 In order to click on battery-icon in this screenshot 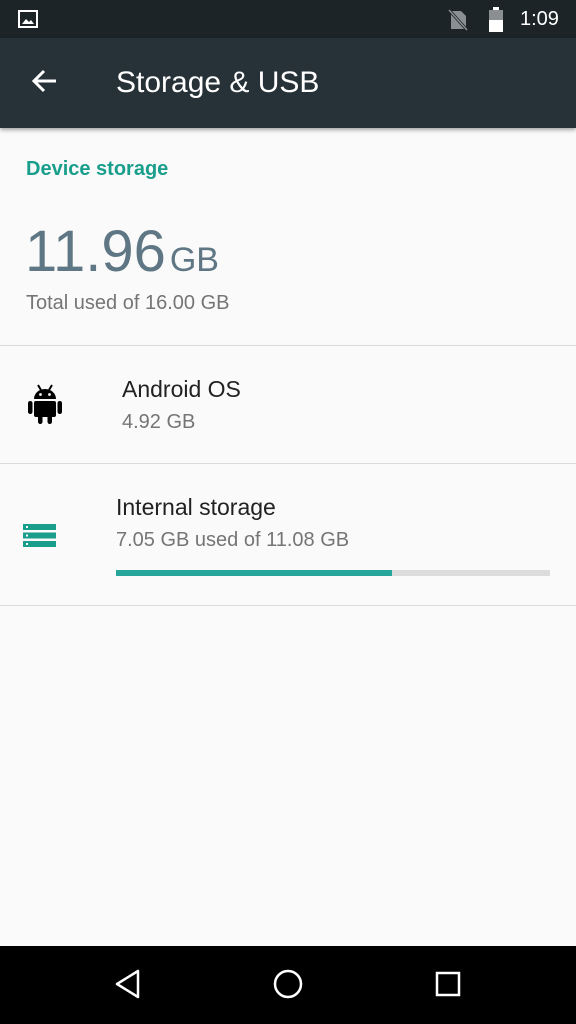, I will do `click(496, 22)`.